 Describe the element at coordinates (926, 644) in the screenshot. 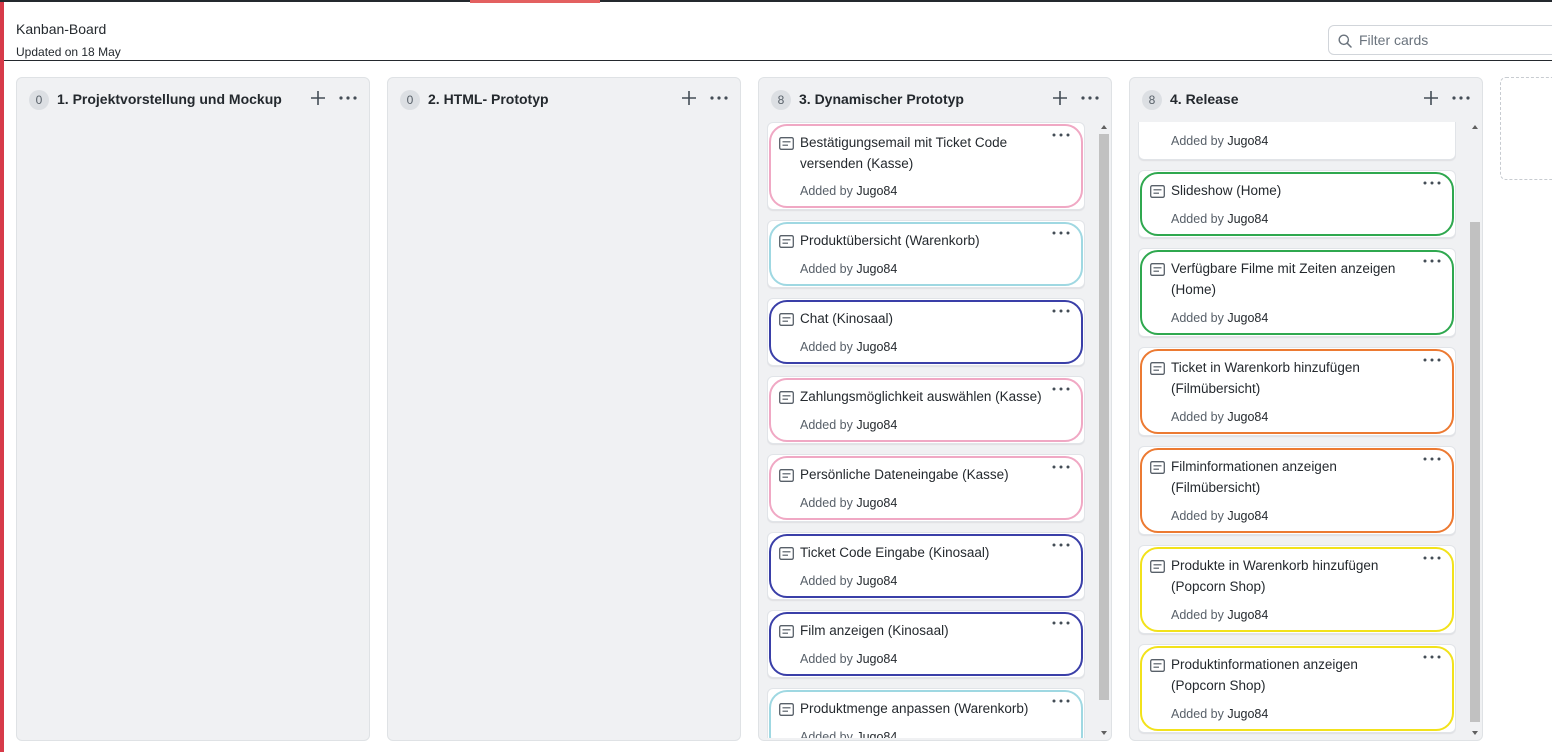

I see `card: Film anzeigen (Kinosaal) Added by Jugo84` at that location.